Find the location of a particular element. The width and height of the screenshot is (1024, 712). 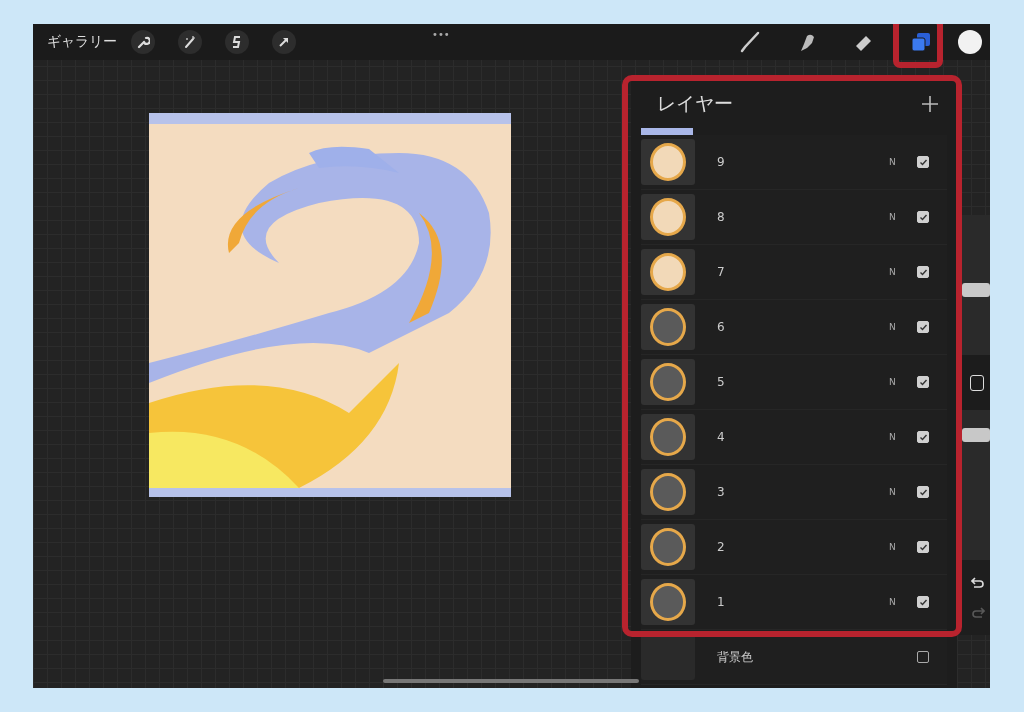

layer-name: 6 is located at coordinates (721, 327).